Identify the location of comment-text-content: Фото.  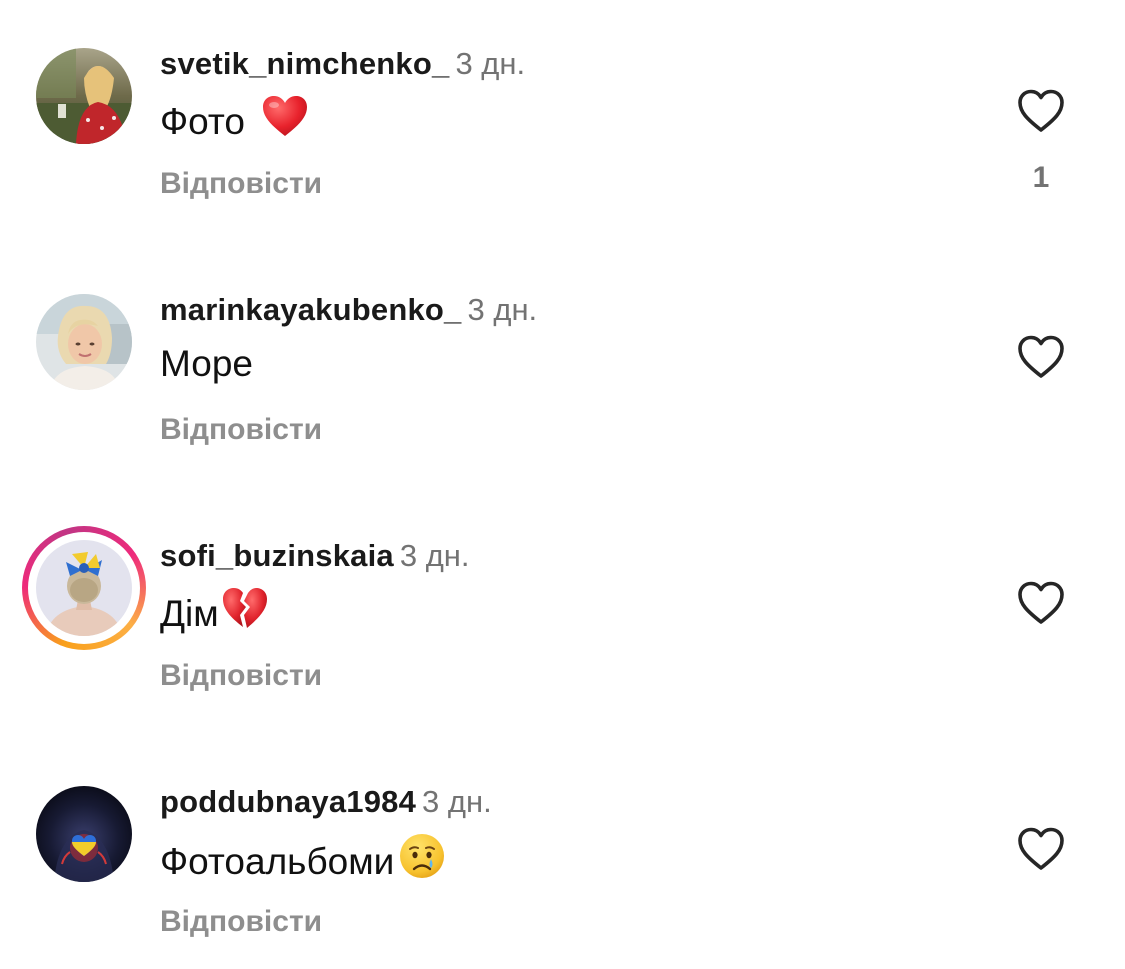
(203, 121).